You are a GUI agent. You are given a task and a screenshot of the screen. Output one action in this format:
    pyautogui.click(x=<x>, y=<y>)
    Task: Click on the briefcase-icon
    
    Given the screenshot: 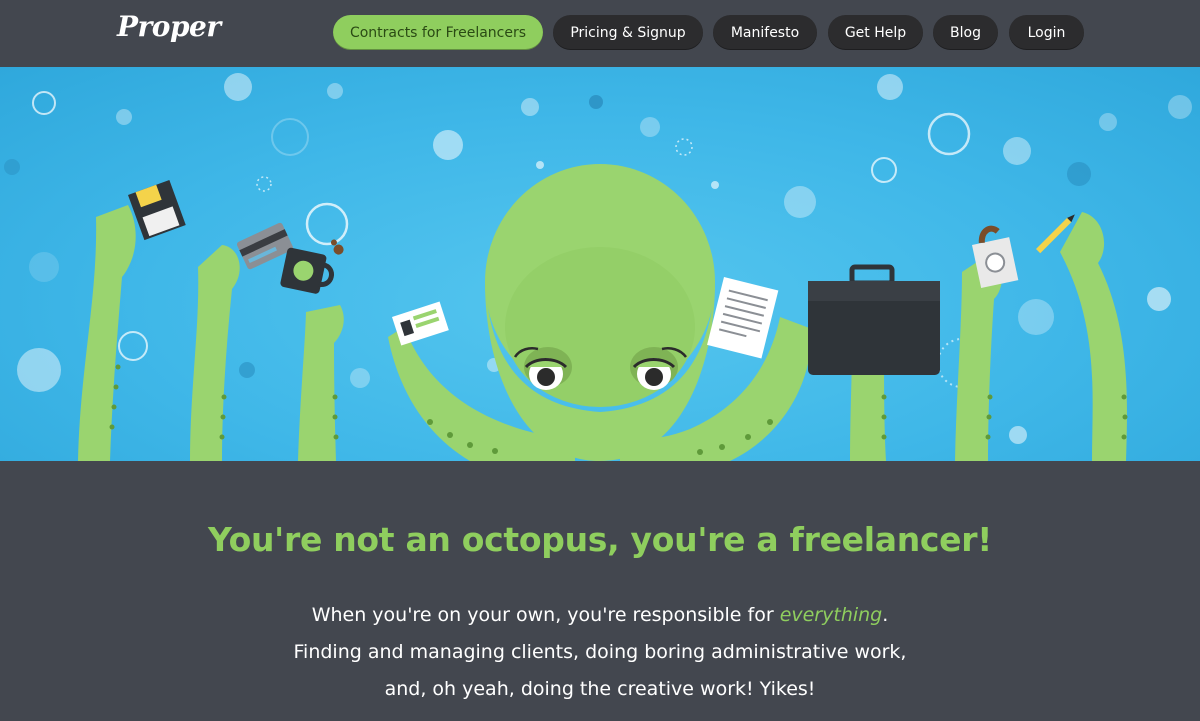 What is the action you would take?
    pyautogui.click(x=874, y=319)
    